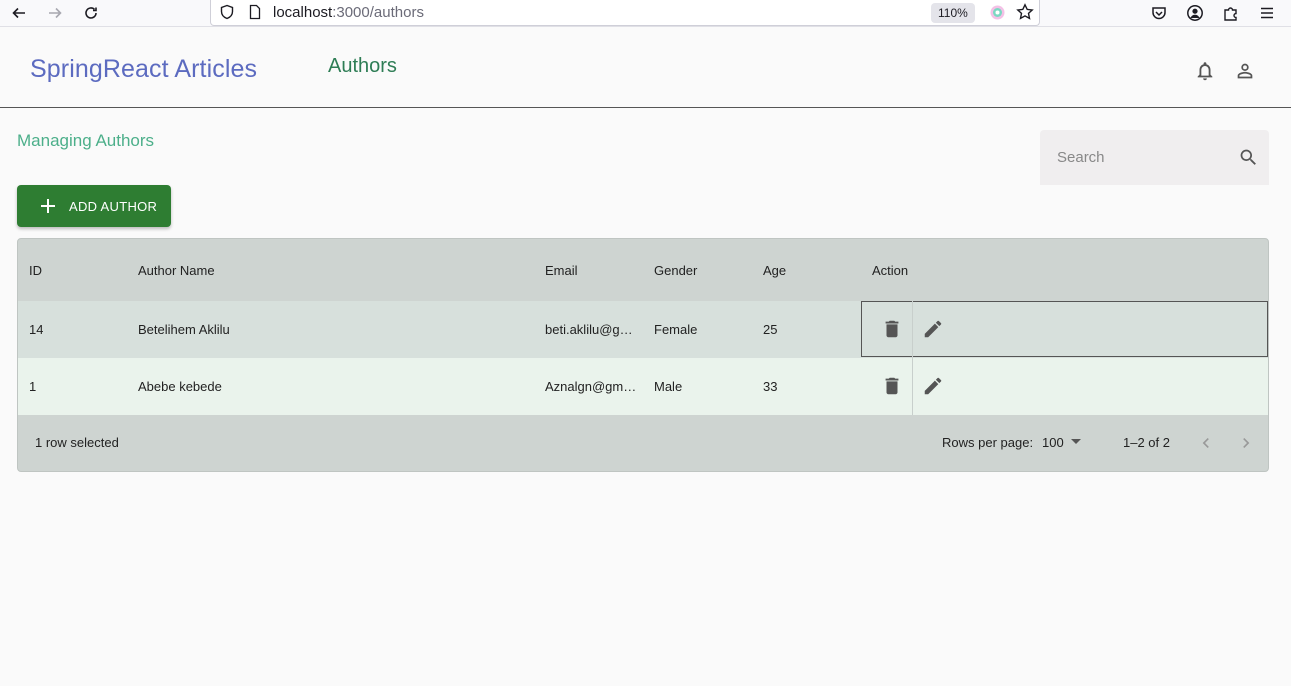  What do you see at coordinates (255, 12) in the screenshot?
I see `page-icon` at bounding box center [255, 12].